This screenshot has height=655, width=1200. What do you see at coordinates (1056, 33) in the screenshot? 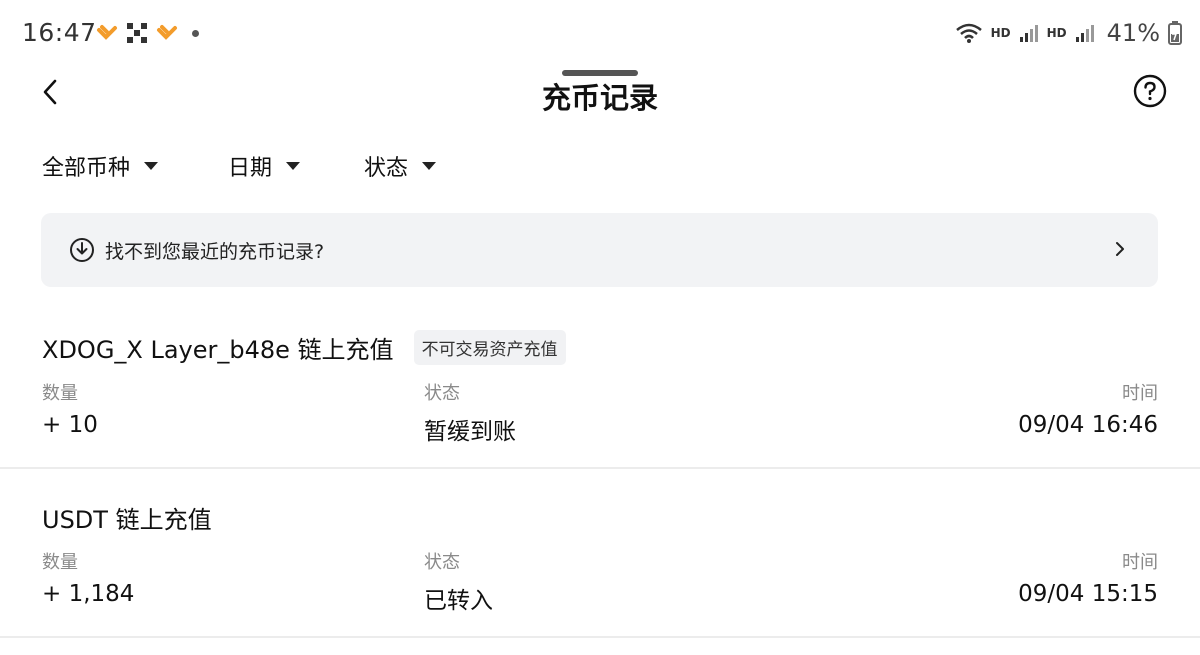
I see `hd-indicator-2: HD` at bounding box center [1056, 33].